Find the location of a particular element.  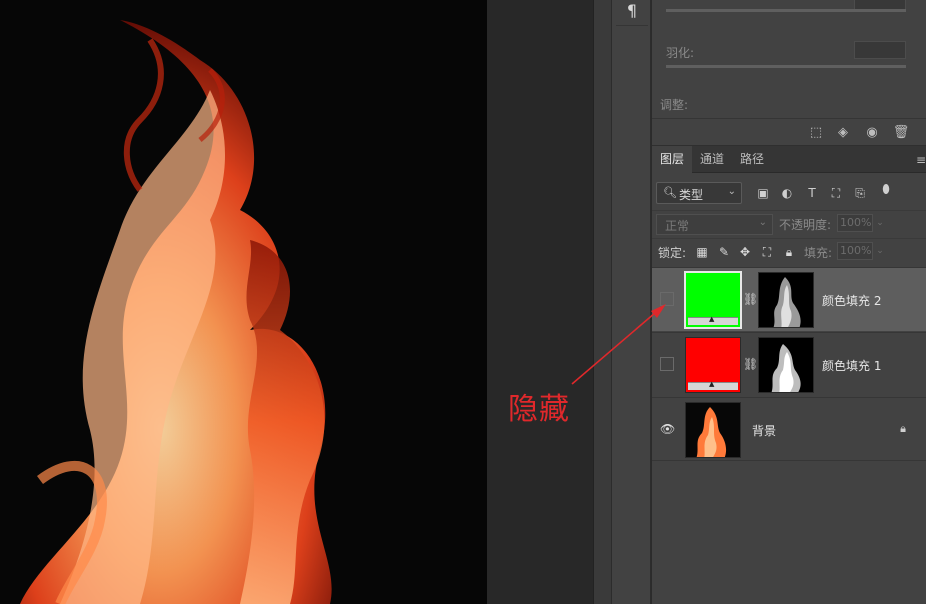

filter-kind-select: 🔍︎ 类型 ⌄ is located at coordinates (699, 193).